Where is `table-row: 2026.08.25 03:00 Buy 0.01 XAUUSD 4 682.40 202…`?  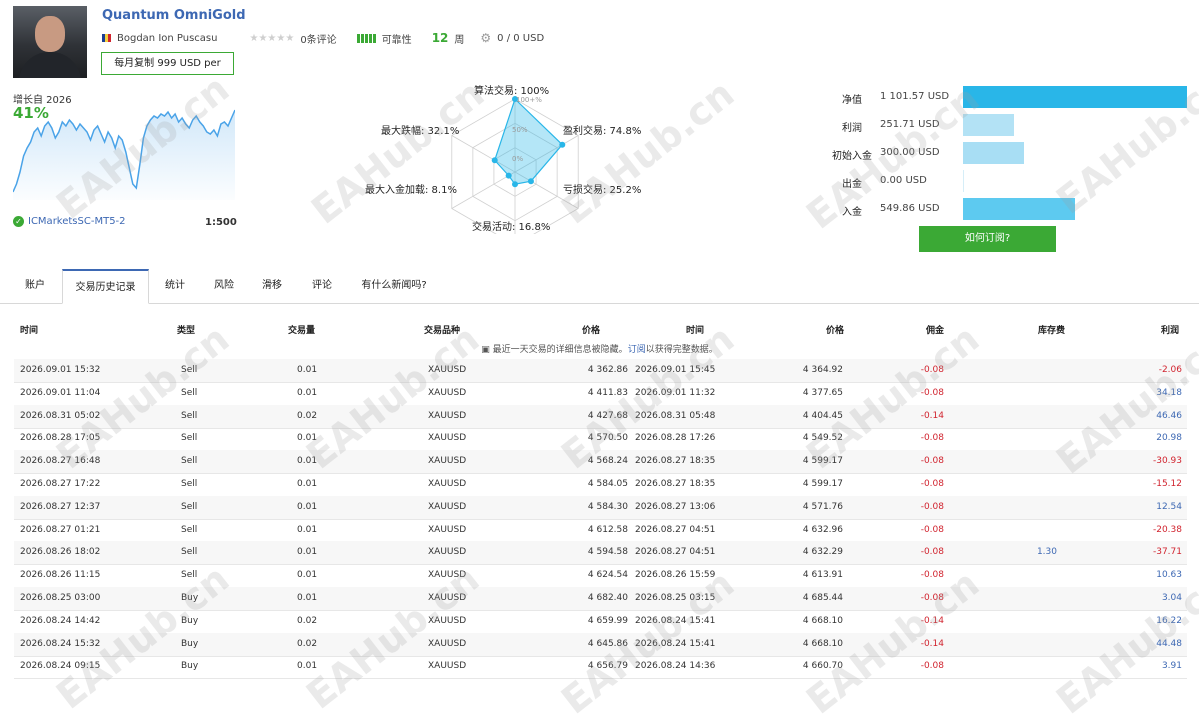 table-row: 2026.08.25 03:00 Buy 0.01 XAUUSD 4 682.40 202… is located at coordinates (600, 599).